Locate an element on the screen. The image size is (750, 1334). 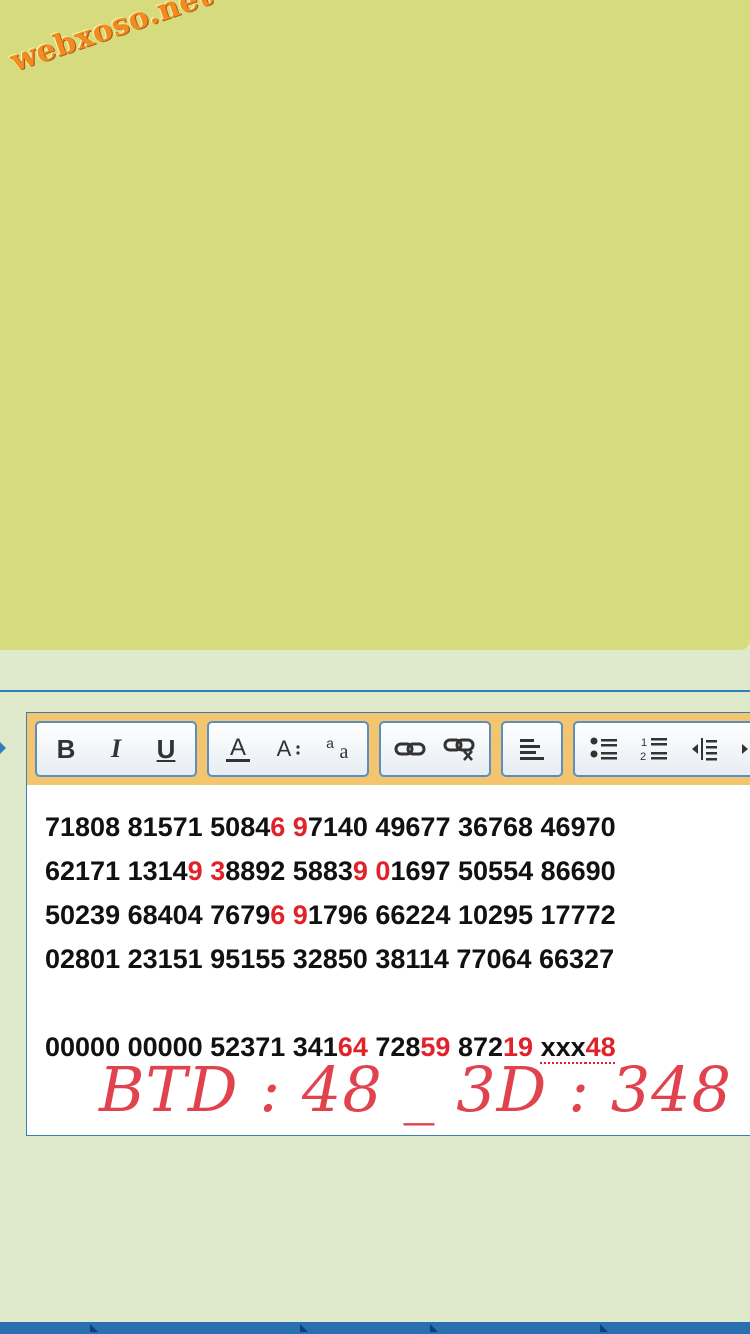
handwritten-note: BTD : 48 _ 3D : 348 is located at coordinates (416, 1089).